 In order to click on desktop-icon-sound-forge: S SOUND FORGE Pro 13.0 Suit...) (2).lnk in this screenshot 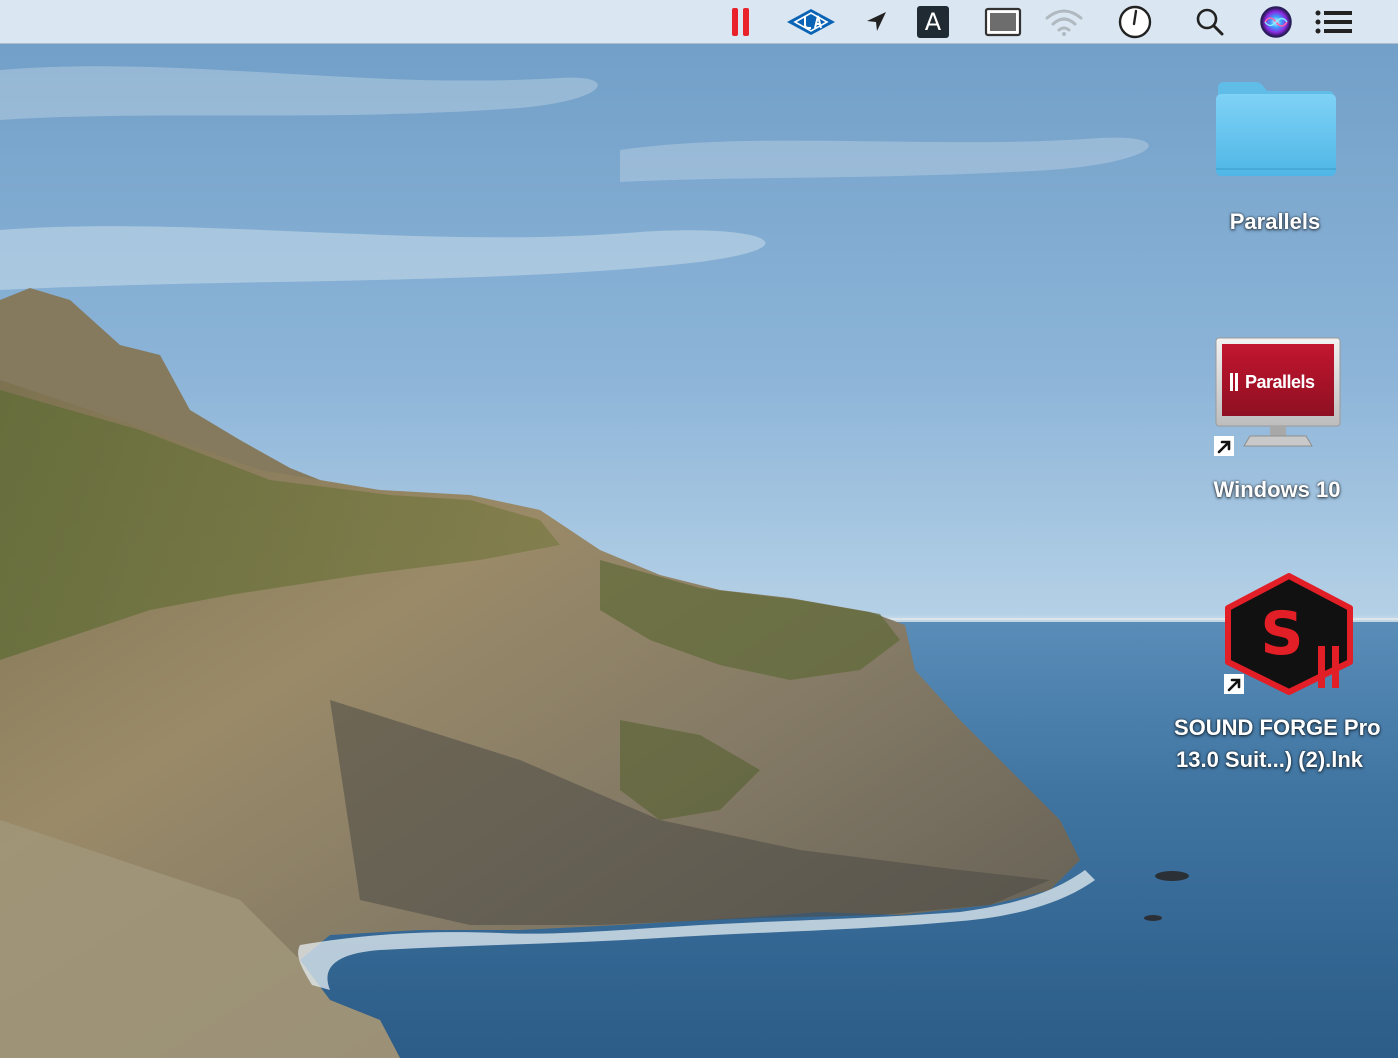, I will do `click(1279, 675)`.